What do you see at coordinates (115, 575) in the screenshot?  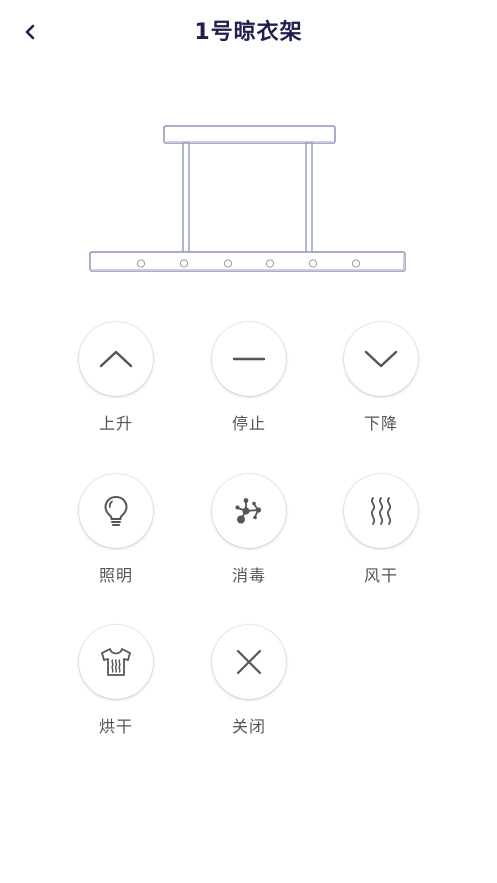 I see `light-label: 照明` at bounding box center [115, 575].